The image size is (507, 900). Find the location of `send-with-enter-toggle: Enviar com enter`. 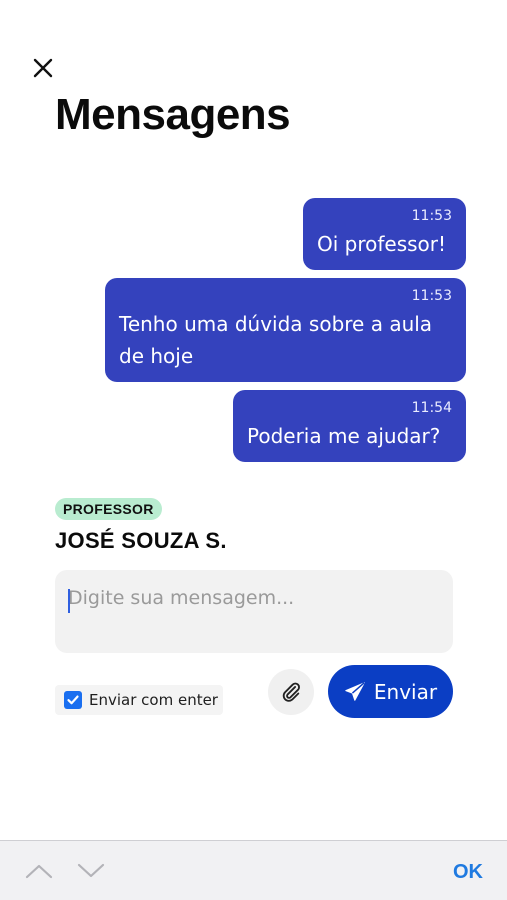

send-with-enter-toggle: Enviar com enter is located at coordinates (139, 700).